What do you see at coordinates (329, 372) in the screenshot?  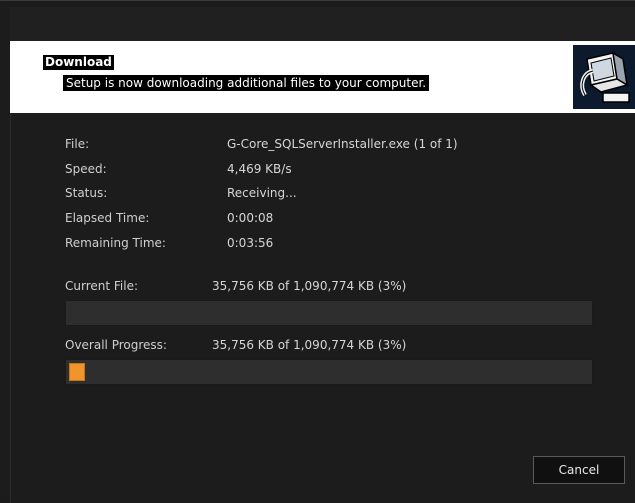 I see `overall-progress-bar` at bounding box center [329, 372].